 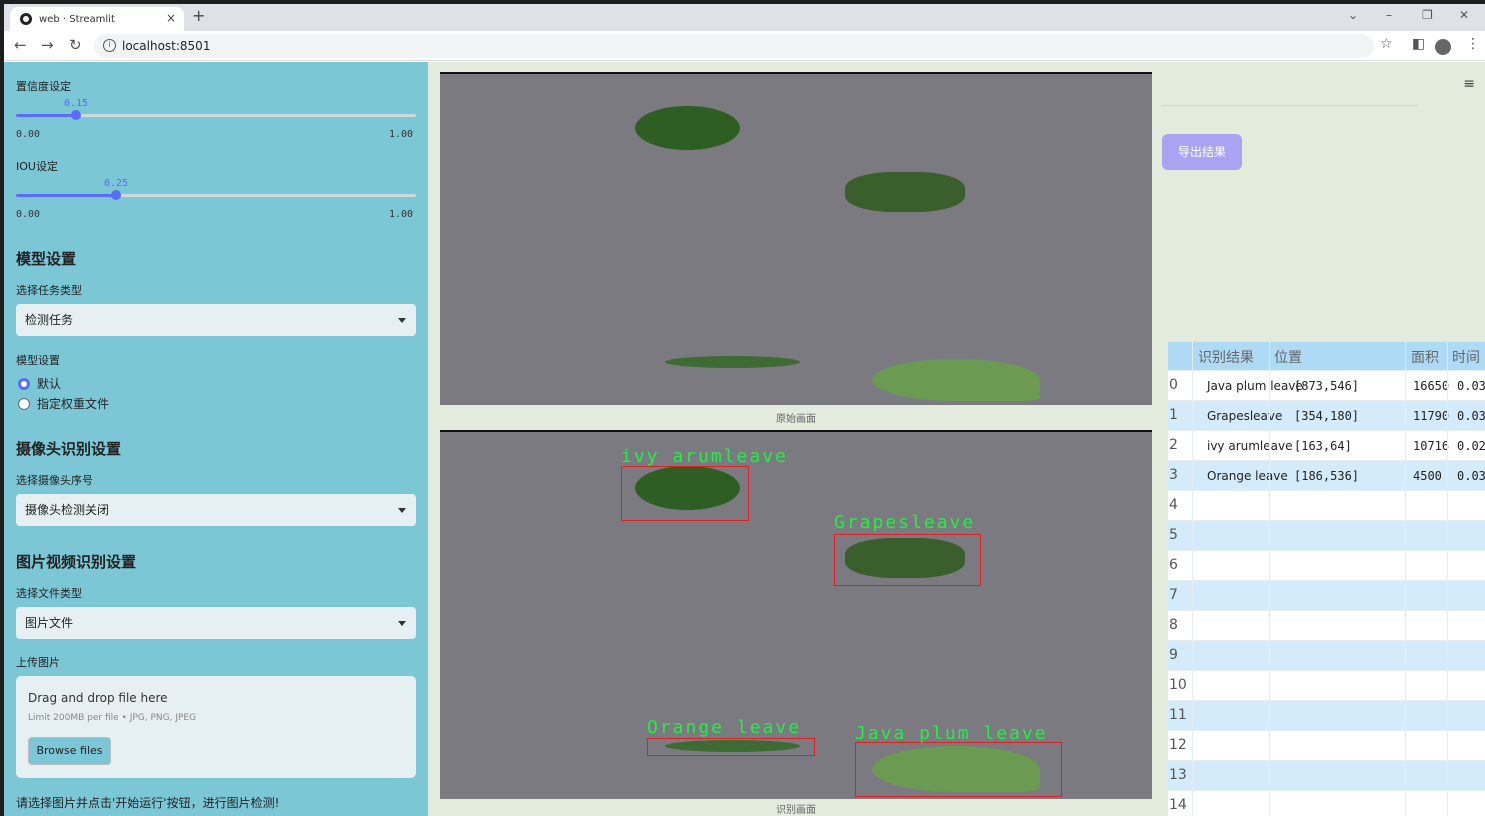 I want to click on iou-slider-thumb, so click(x=116, y=195).